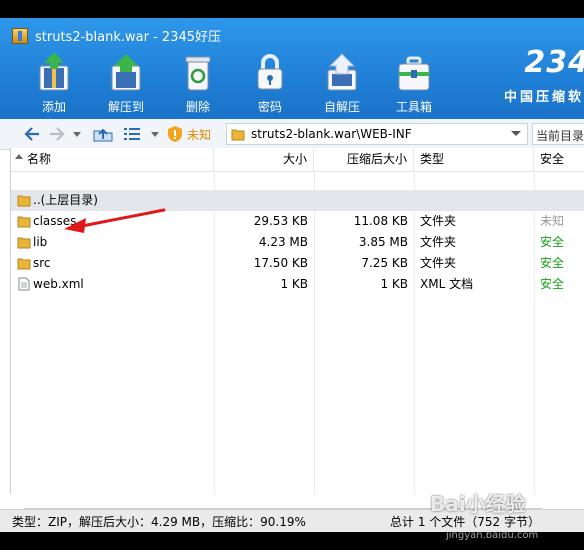 The height and width of the screenshot is (550, 584). What do you see at coordinates (516, 133) in the screenshot?
I see `path-dropdown-icon` at bounding box center [516, 133].